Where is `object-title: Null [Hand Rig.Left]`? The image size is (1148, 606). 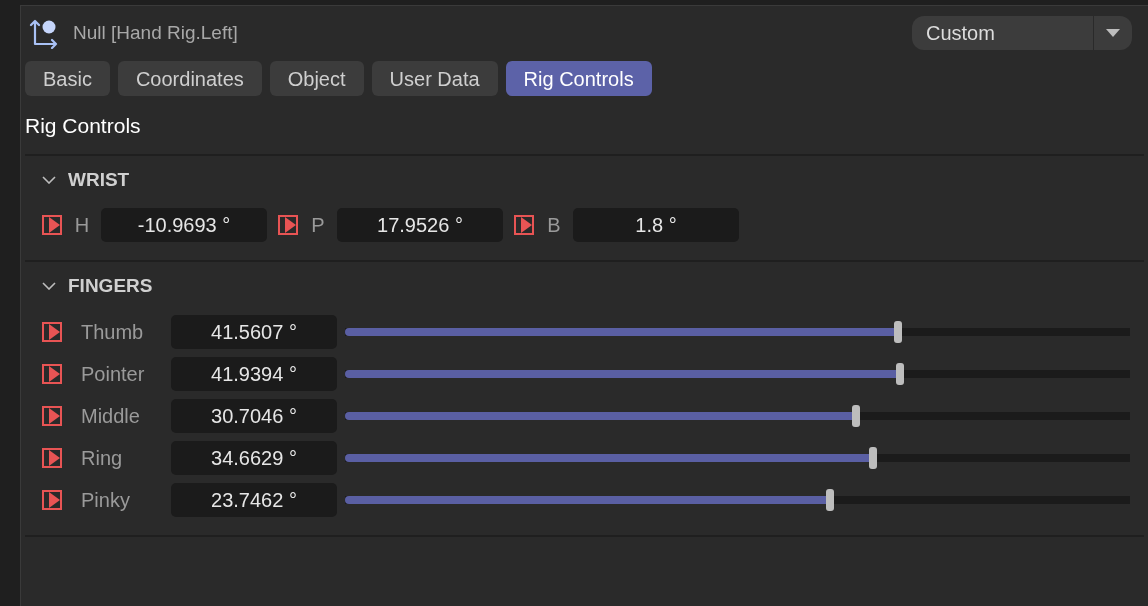 object-title: Null [Hand Rig.Left] is located at coordinates (155, 32).